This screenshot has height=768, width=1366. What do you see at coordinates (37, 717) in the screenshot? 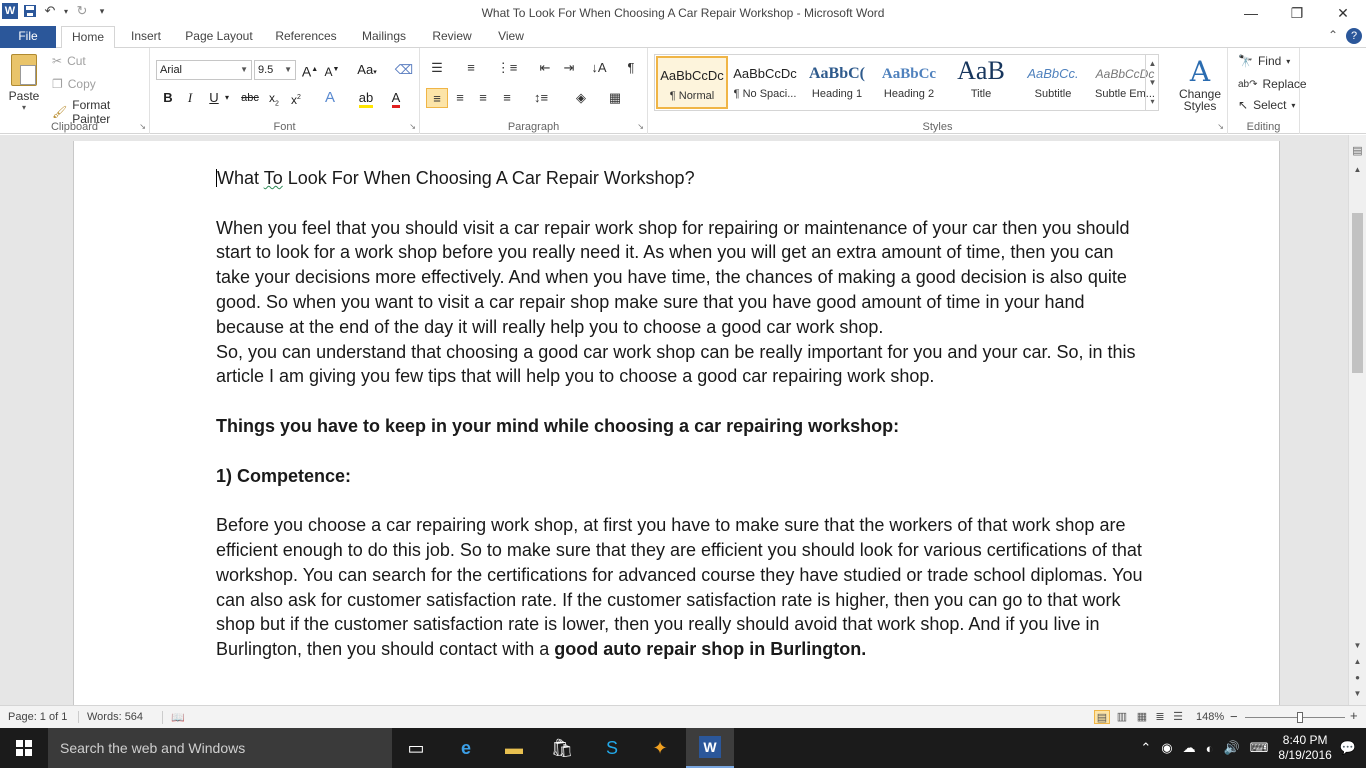
I see `page-count: Page: 1 of 1` at bounding box center [37, 717].